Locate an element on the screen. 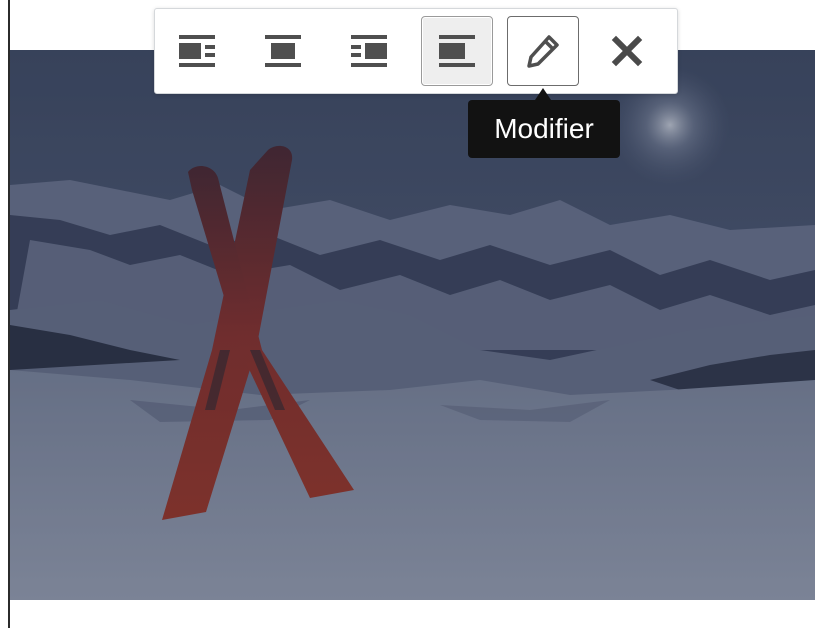 This screenshot has height=628, width=815. align-left-button is located at coordinates (197, 51).